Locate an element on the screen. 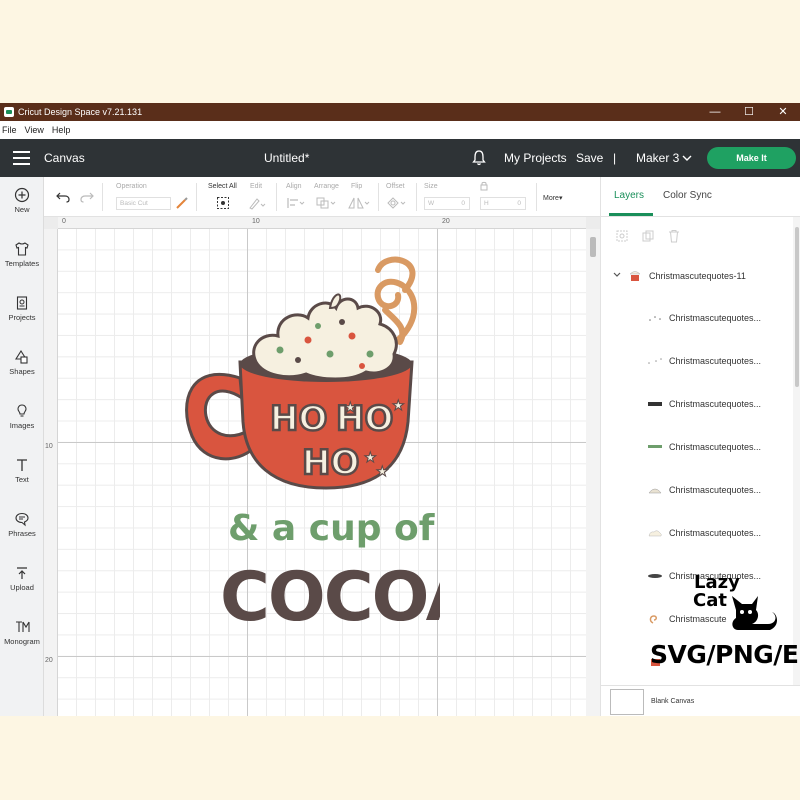  maximize-button: ☐ is located at coordinates (749, 112).